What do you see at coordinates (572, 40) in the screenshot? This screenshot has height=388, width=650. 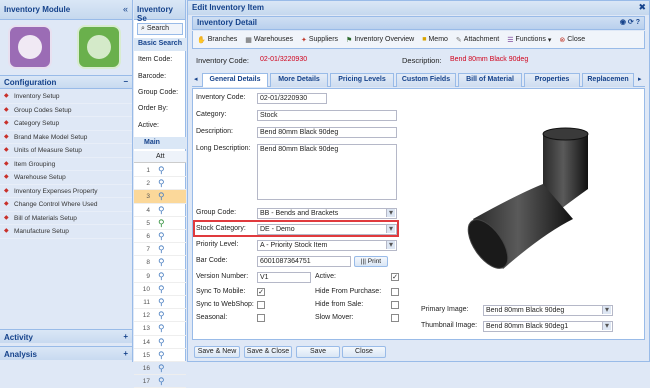 I see `close-button: ⊗ Close` at bounding box center [572, 40].